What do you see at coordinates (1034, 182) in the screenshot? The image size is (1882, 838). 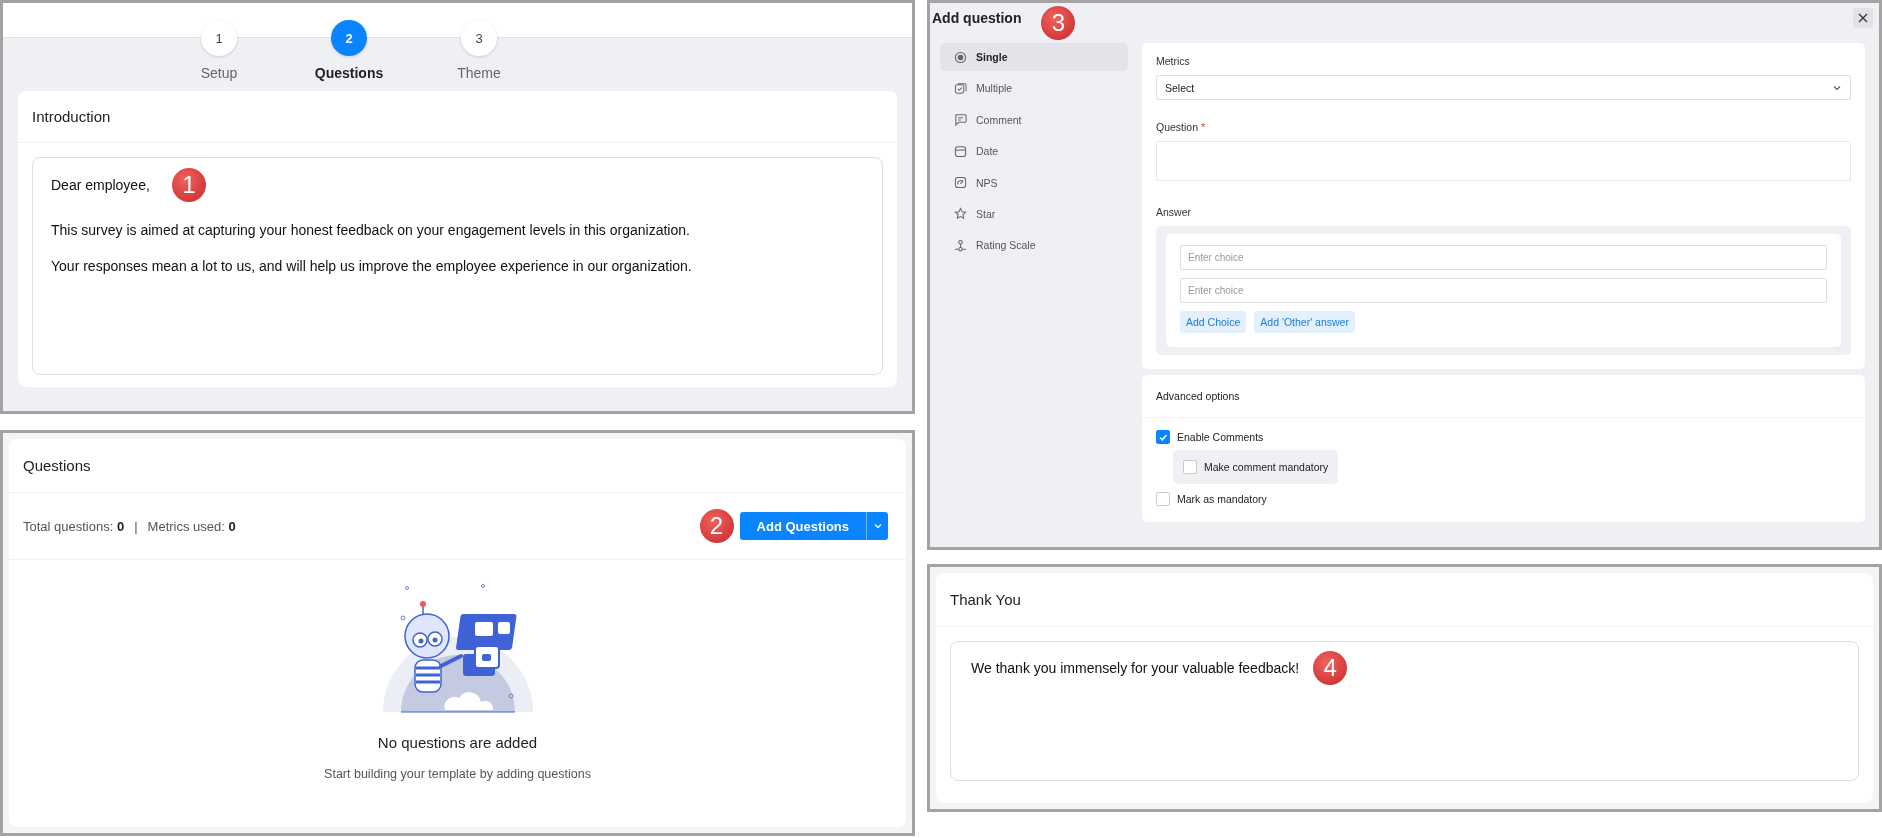 I see `question-type-item: NPS` at bounding box center [1034, 182].